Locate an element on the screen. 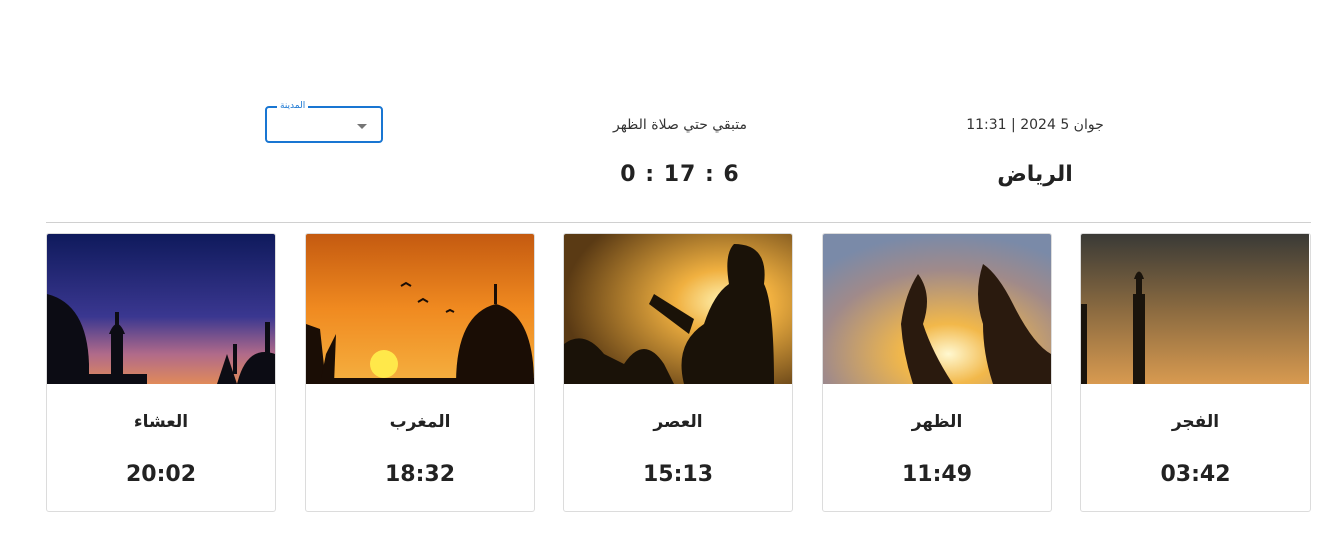 The image size is (1331, 535). prayer-card-maghrib: المغرب 18:32 is located at coordinates (420, 372).